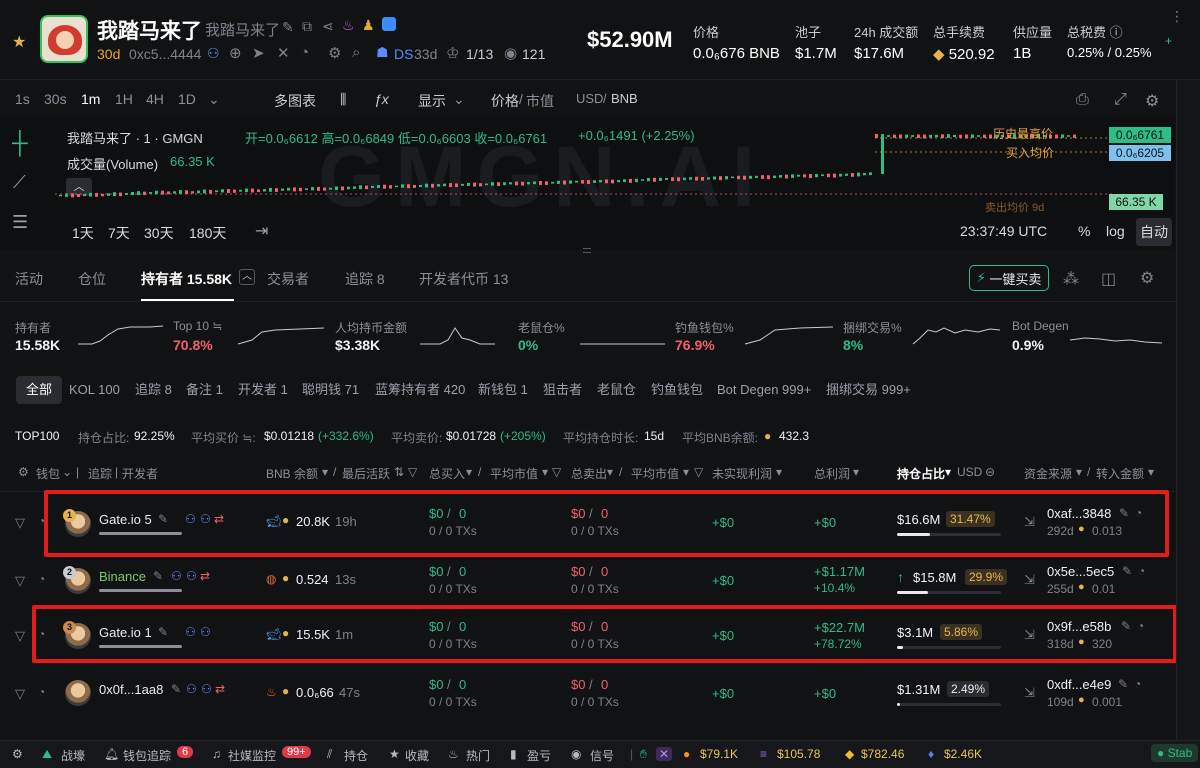 The width and height of the screenshot is (1200, 768). I want to click on bnb-toggle: BNB, so click(624, 98).